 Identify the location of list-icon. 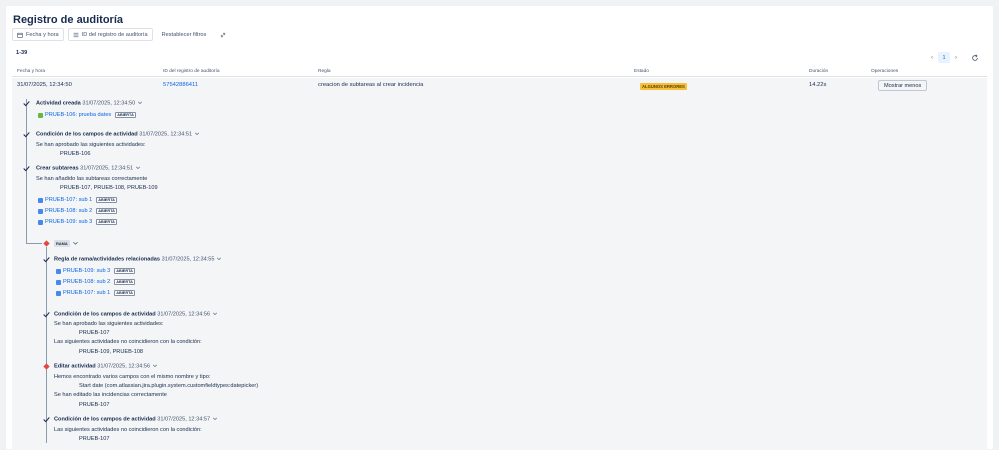
(76, 34).